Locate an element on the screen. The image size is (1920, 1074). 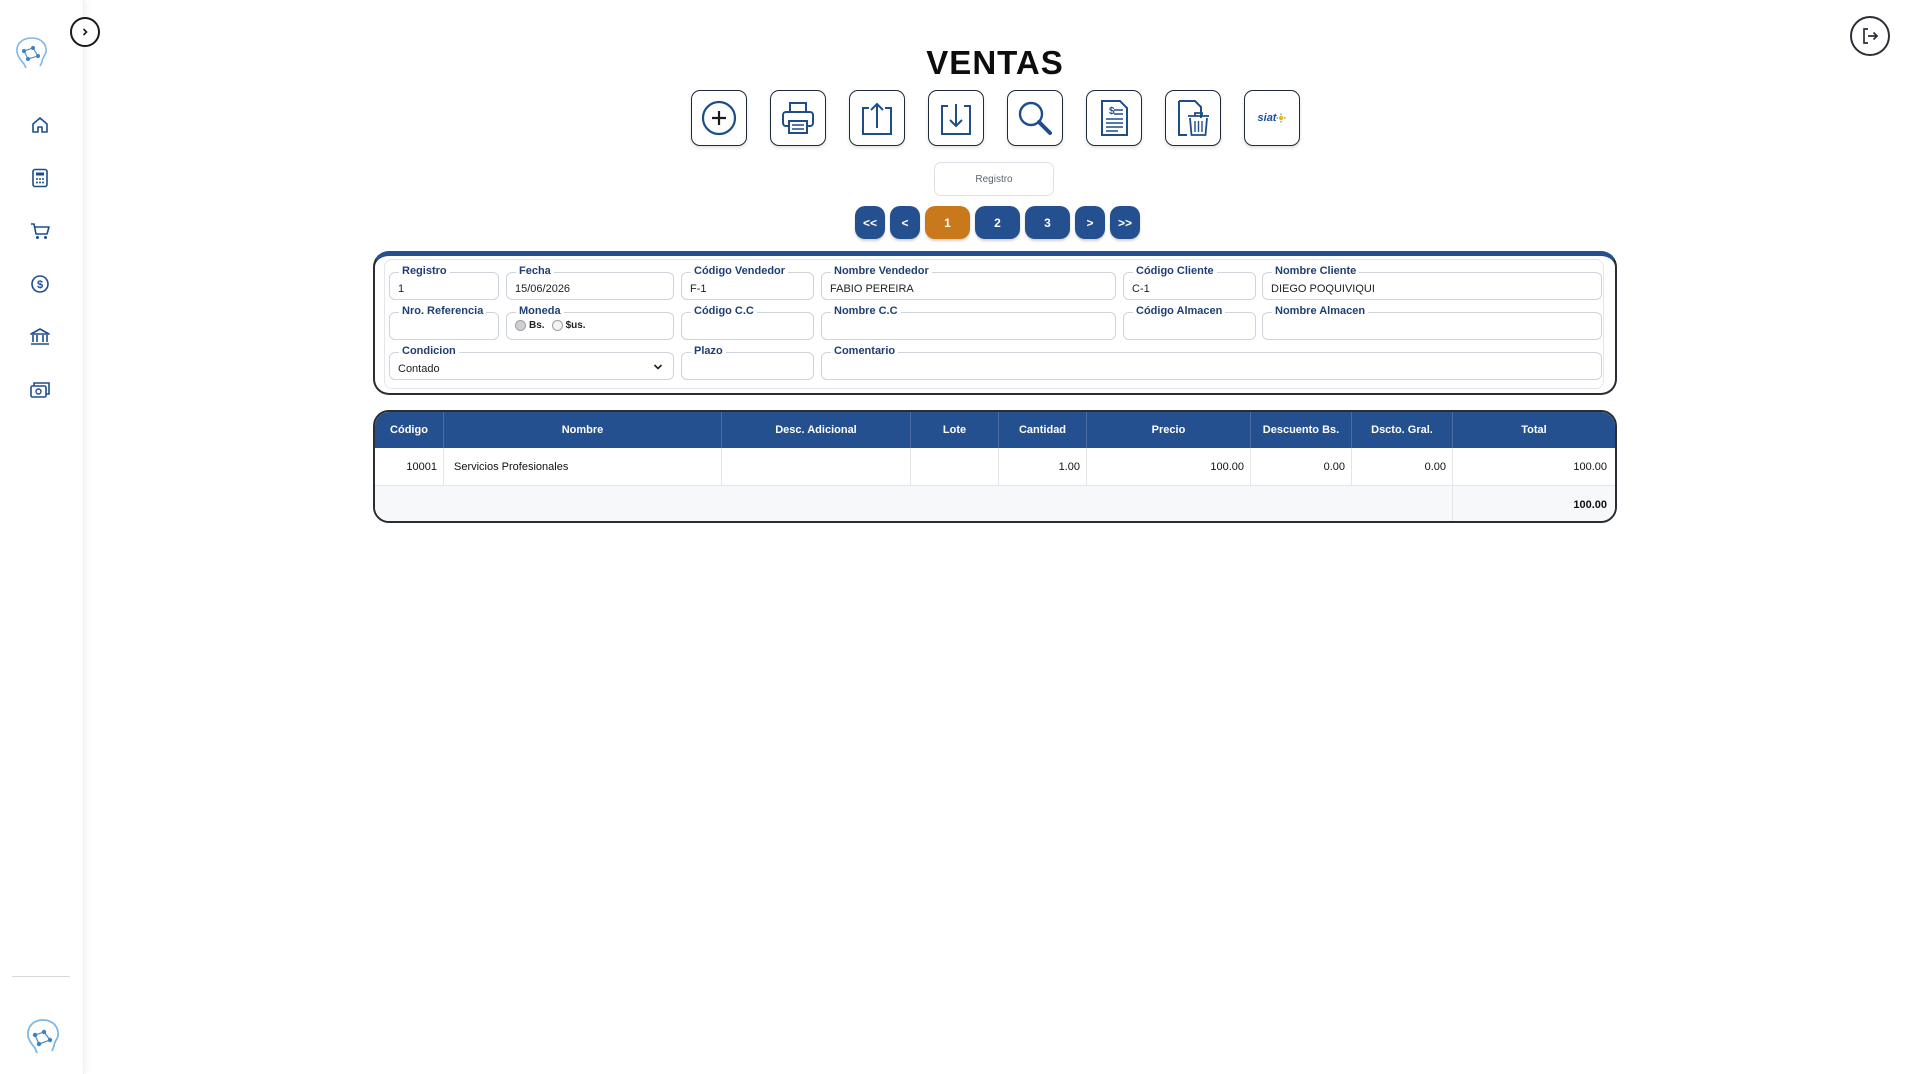
nombre-cliente-value: DIEGO POQUIVIQUI is located at coordinates (1323, 289).